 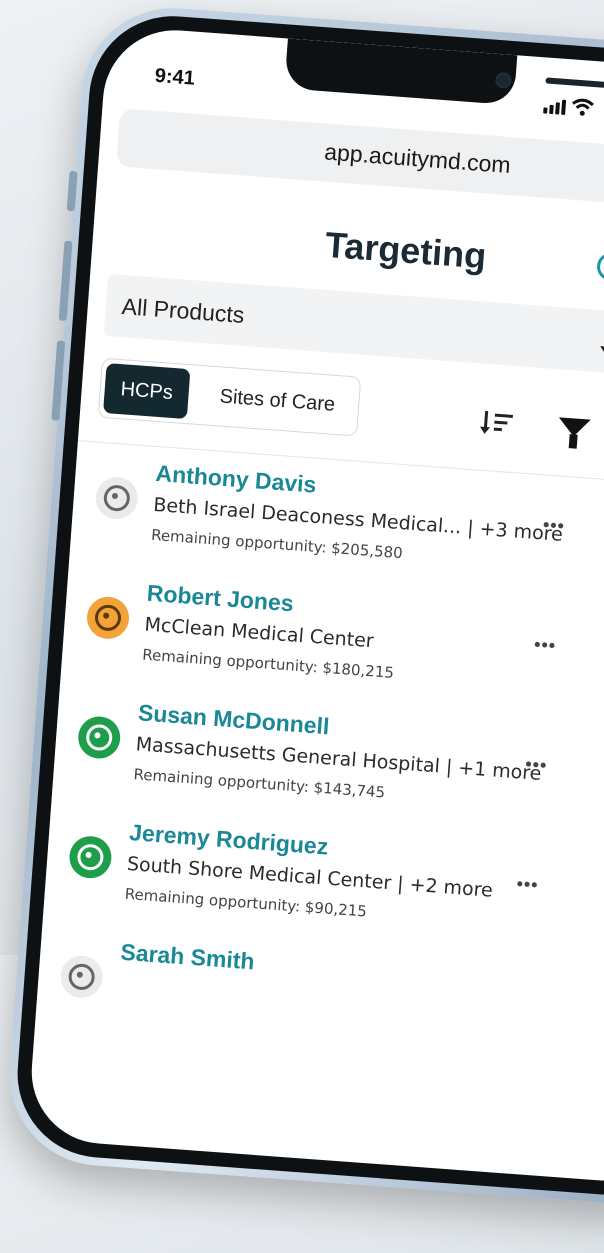 What do you see at coordinates (259, 633) in the screenshot?
I see `hcp-site: McClean Medical Center` at bounding box center [259, 633].